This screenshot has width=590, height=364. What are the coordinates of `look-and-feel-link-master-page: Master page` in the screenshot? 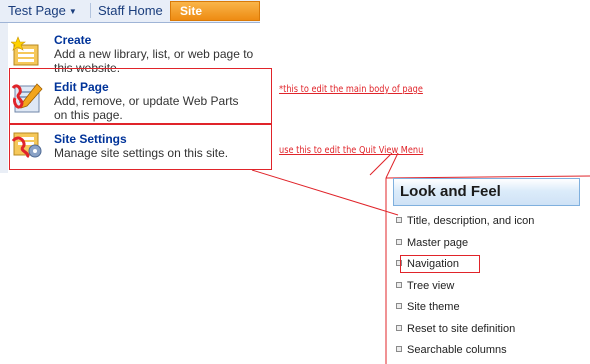 It's located at (432, 243).